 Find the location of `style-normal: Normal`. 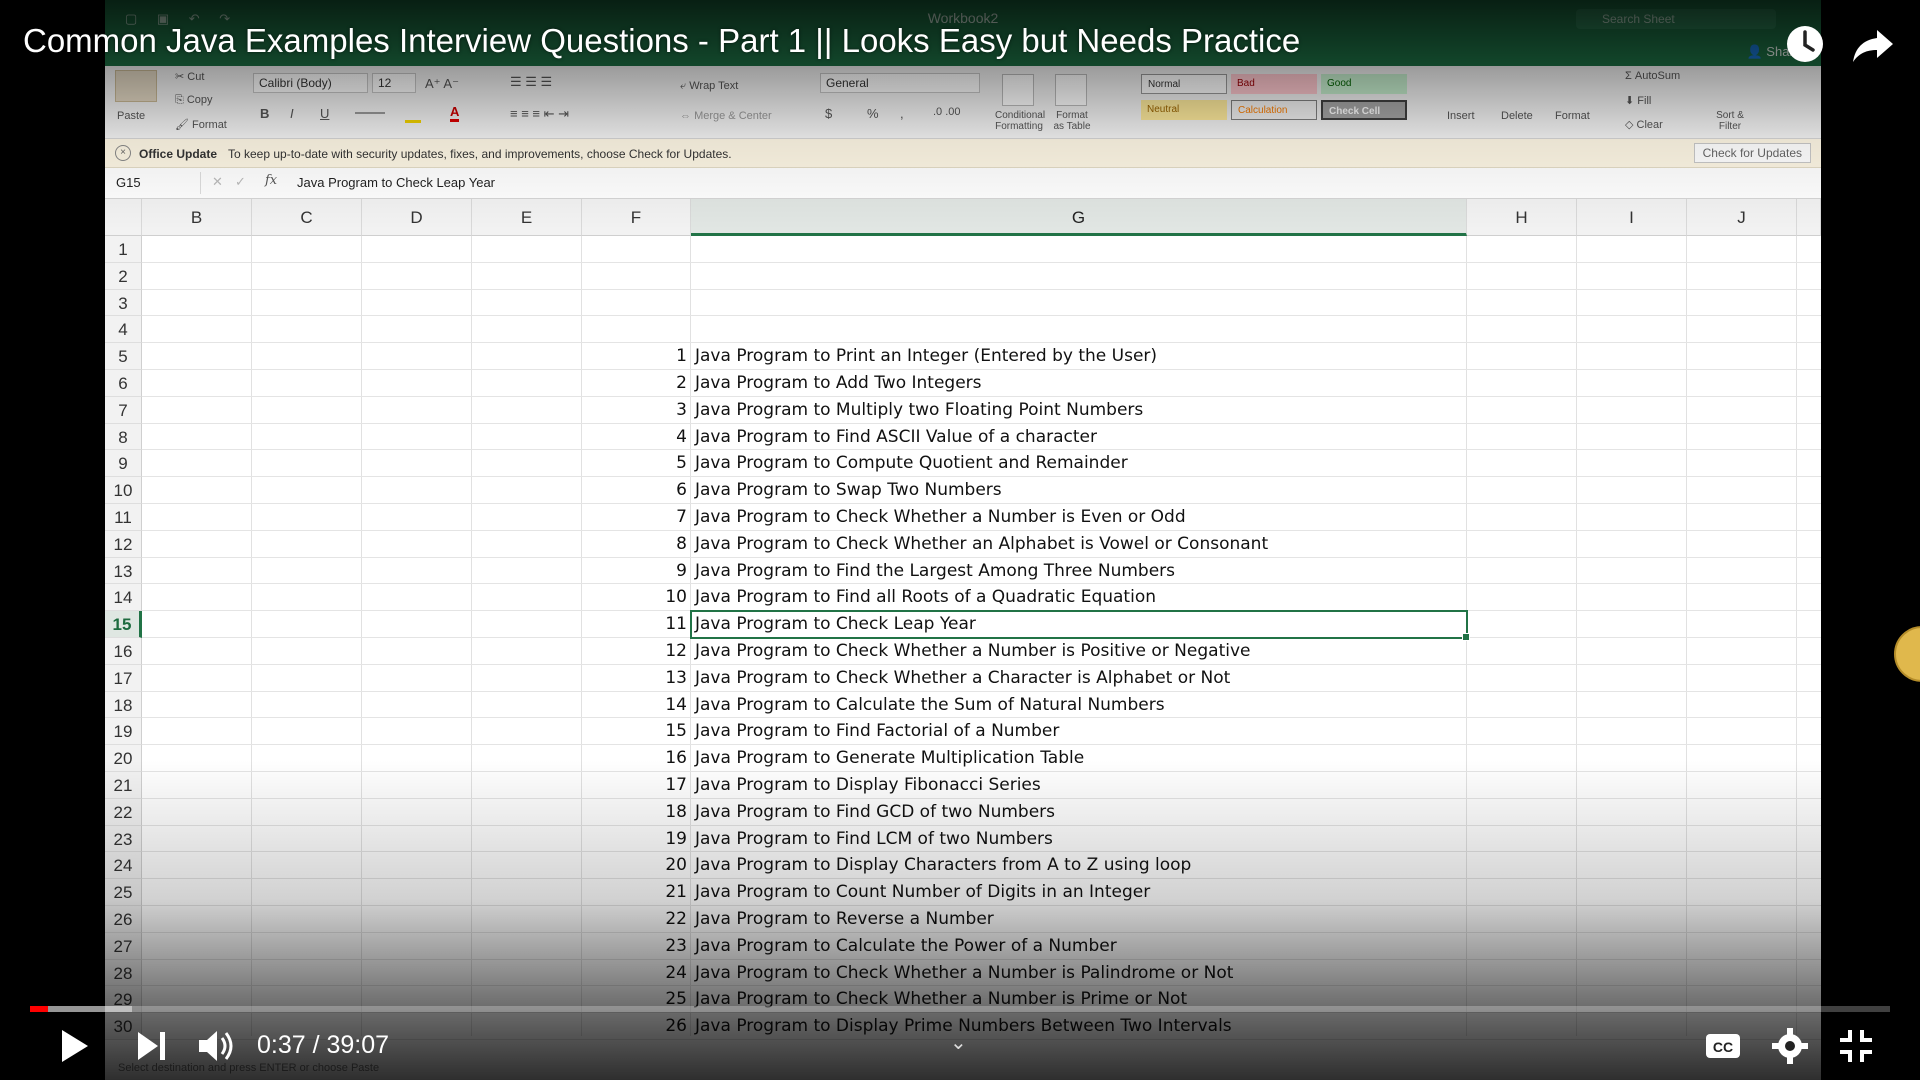

style-normal: Normal is located at coordinates (1184, 84).